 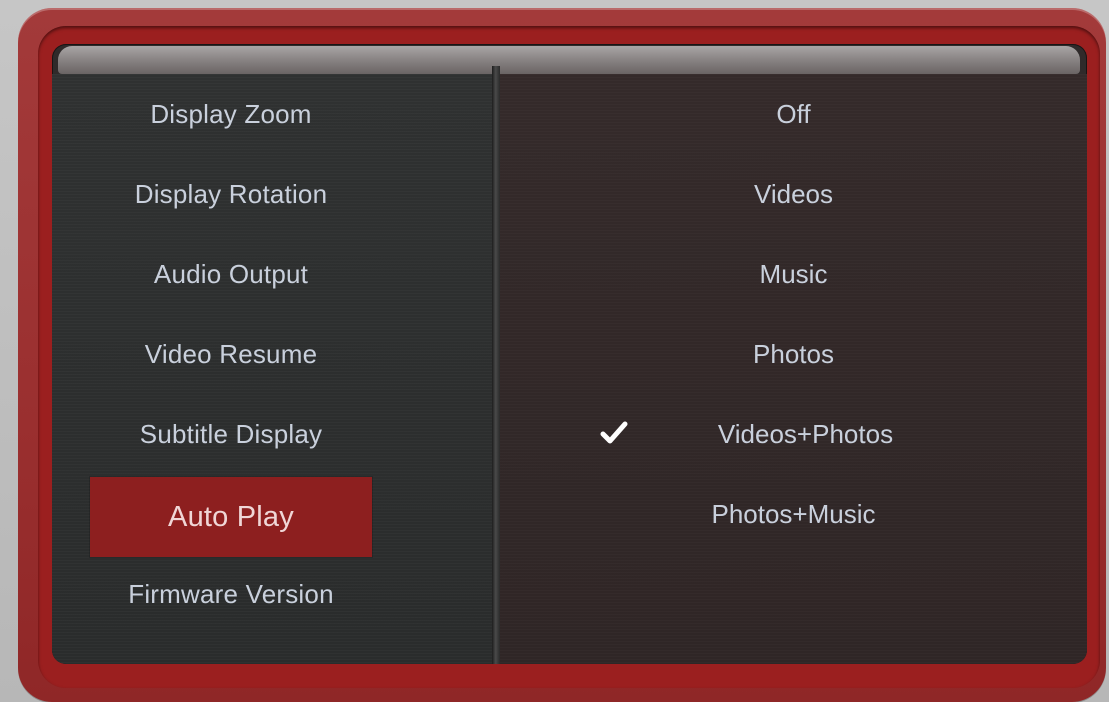 I want to click on menu-item-subtitle-display: Subtitle Display, so click(x=231, y=434).